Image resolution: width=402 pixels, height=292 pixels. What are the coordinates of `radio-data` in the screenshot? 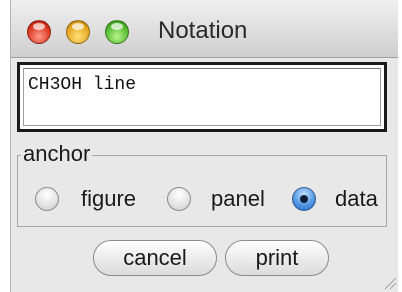 It's located at (304, 199).